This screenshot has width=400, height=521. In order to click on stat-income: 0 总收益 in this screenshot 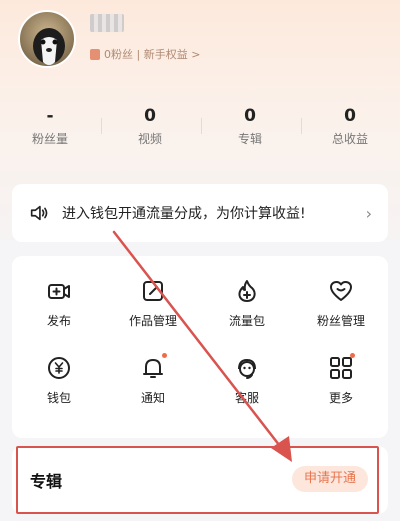, I will do `click(350, 125)`.